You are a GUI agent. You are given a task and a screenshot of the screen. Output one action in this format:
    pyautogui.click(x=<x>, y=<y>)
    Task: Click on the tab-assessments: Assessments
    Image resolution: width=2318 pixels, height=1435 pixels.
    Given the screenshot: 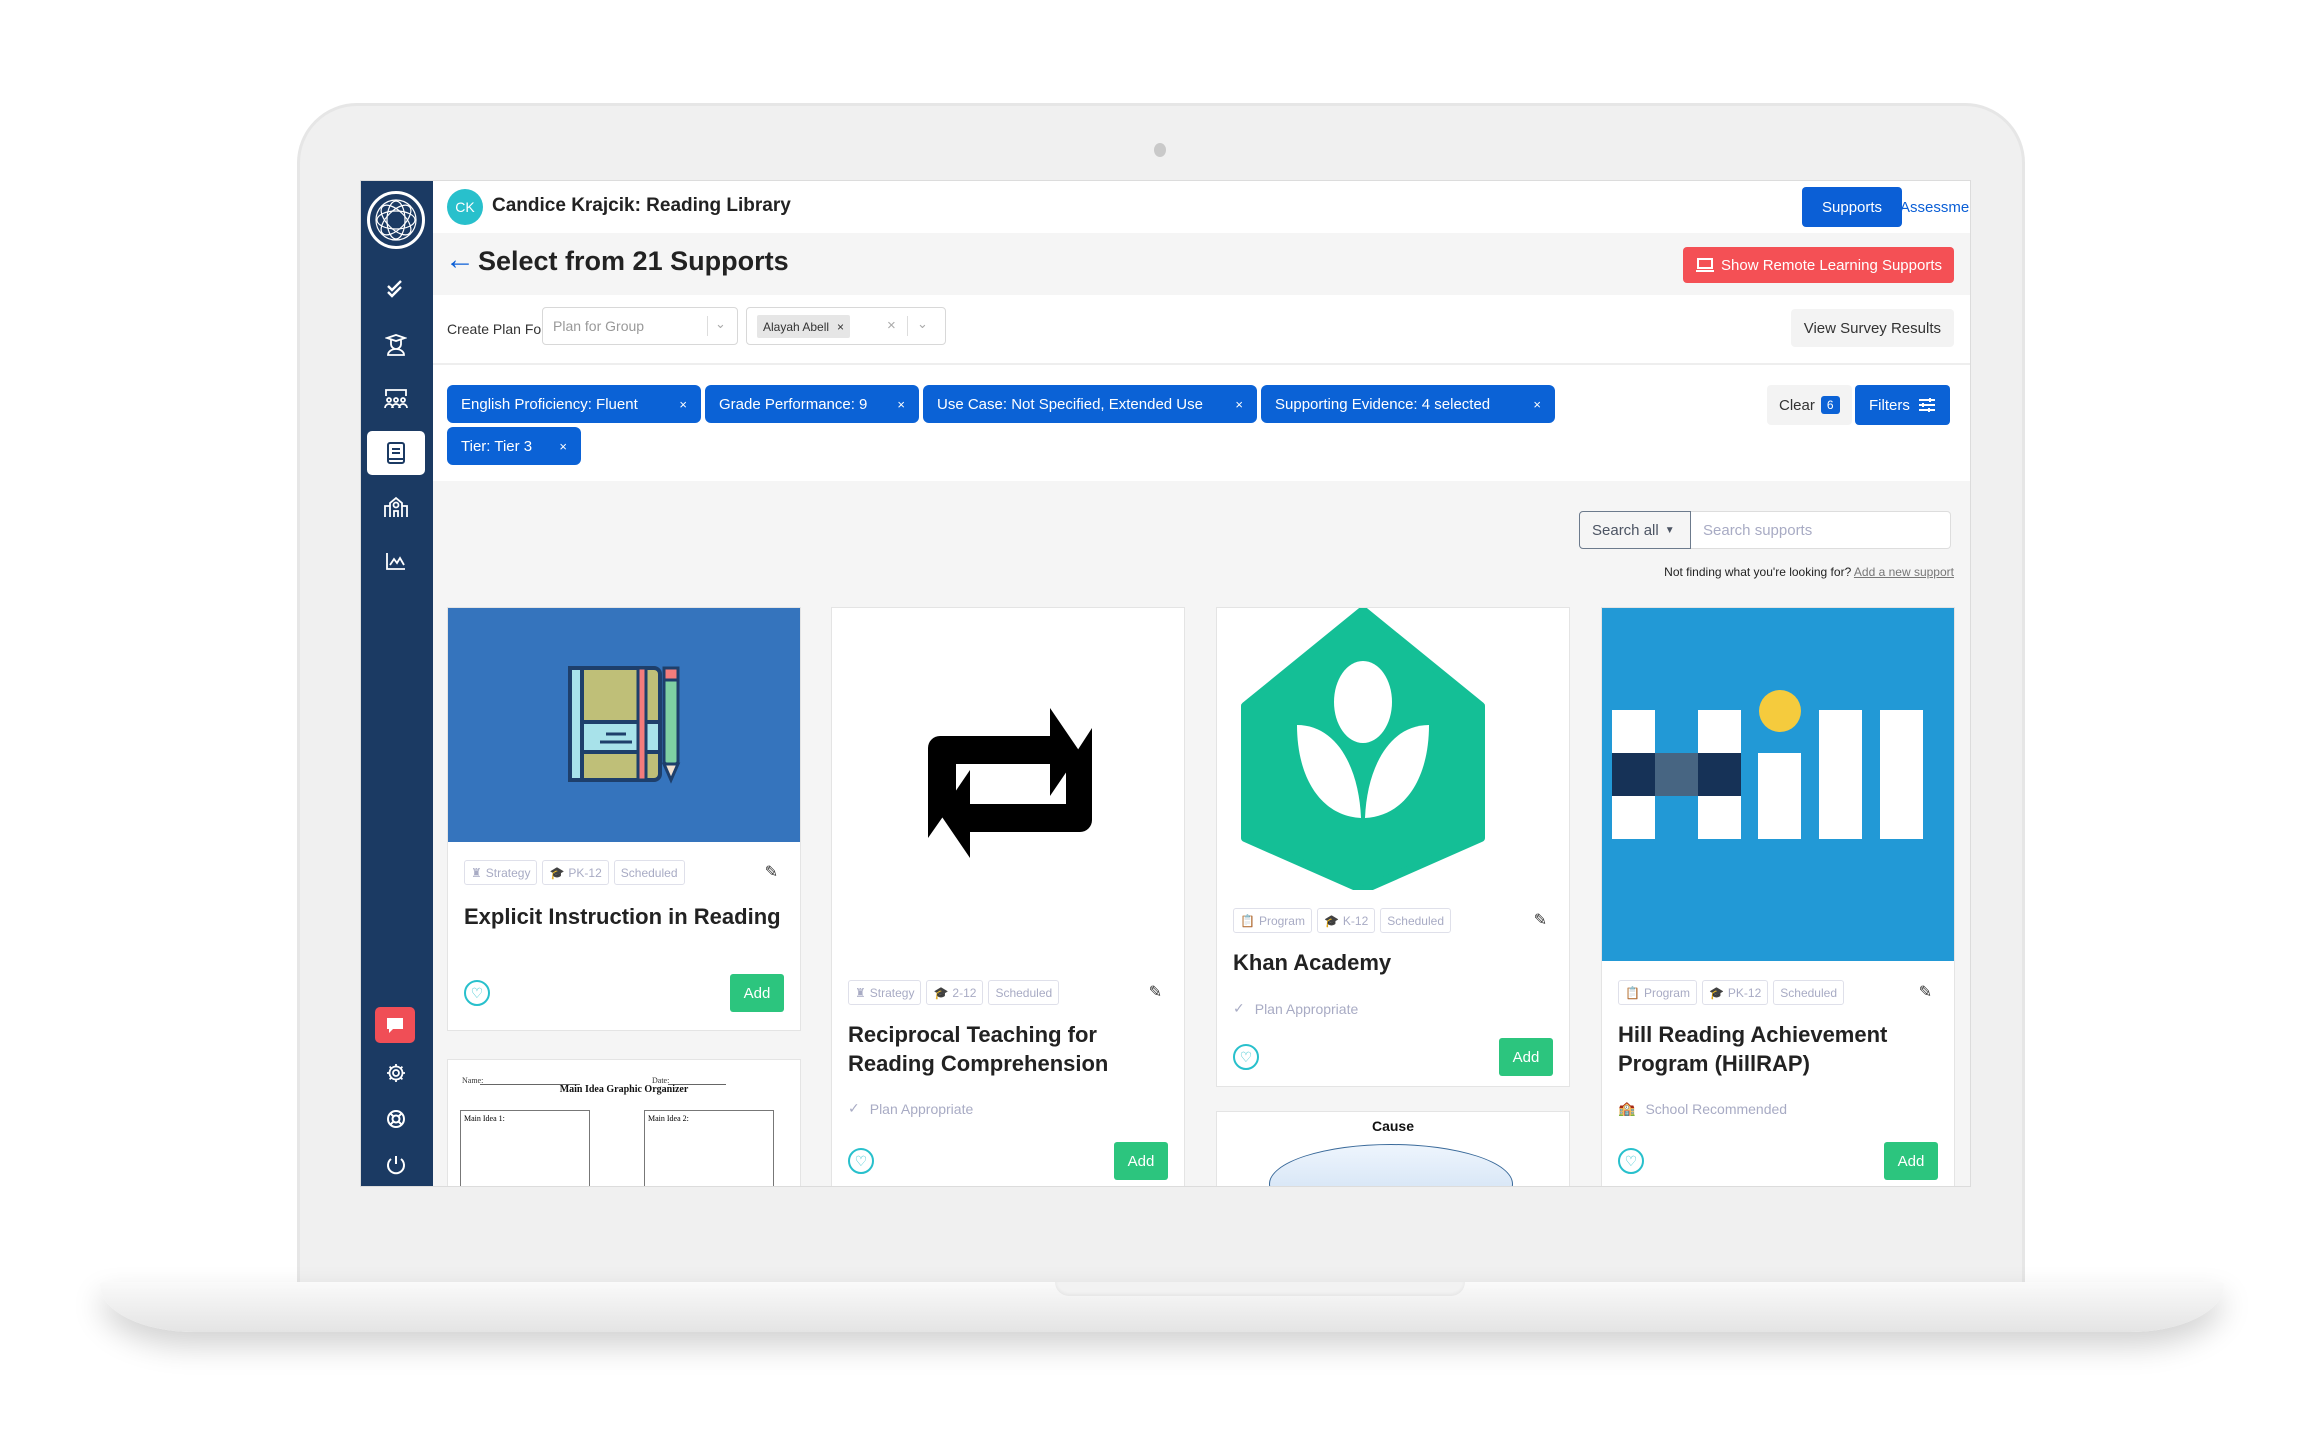 What is the action you would take?
    pyautogui.click(x=1925, y=207)
    